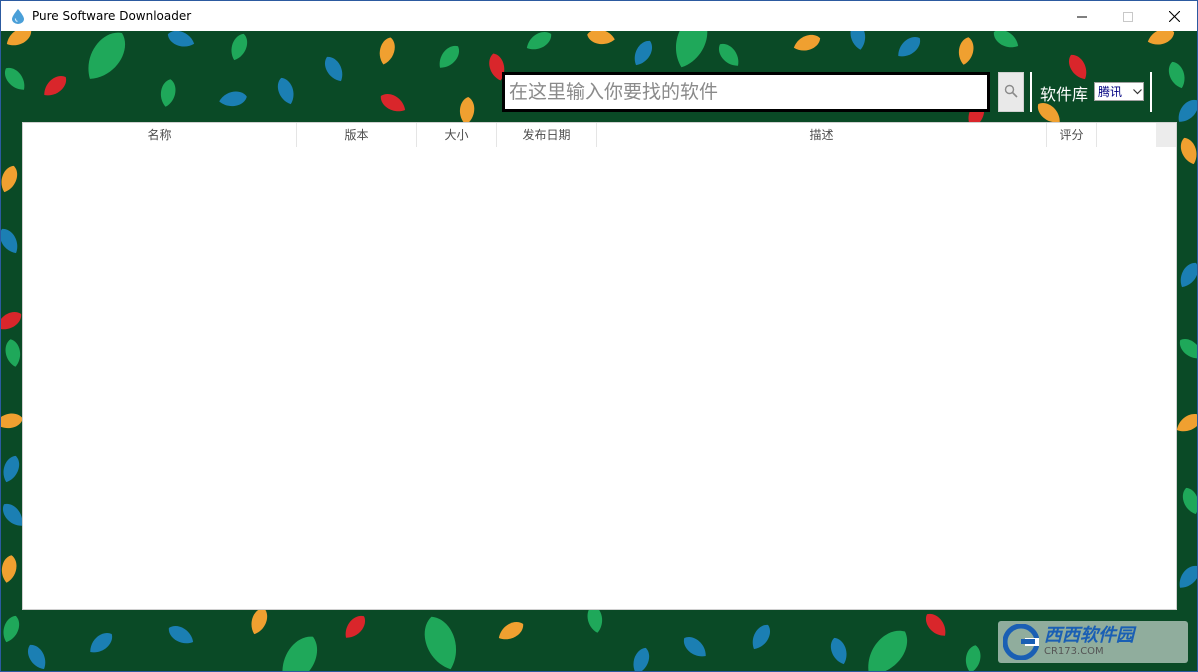 The width and height of the screenshot is (1198, 672). I want to click on minimize-button, so click(1082, 16).